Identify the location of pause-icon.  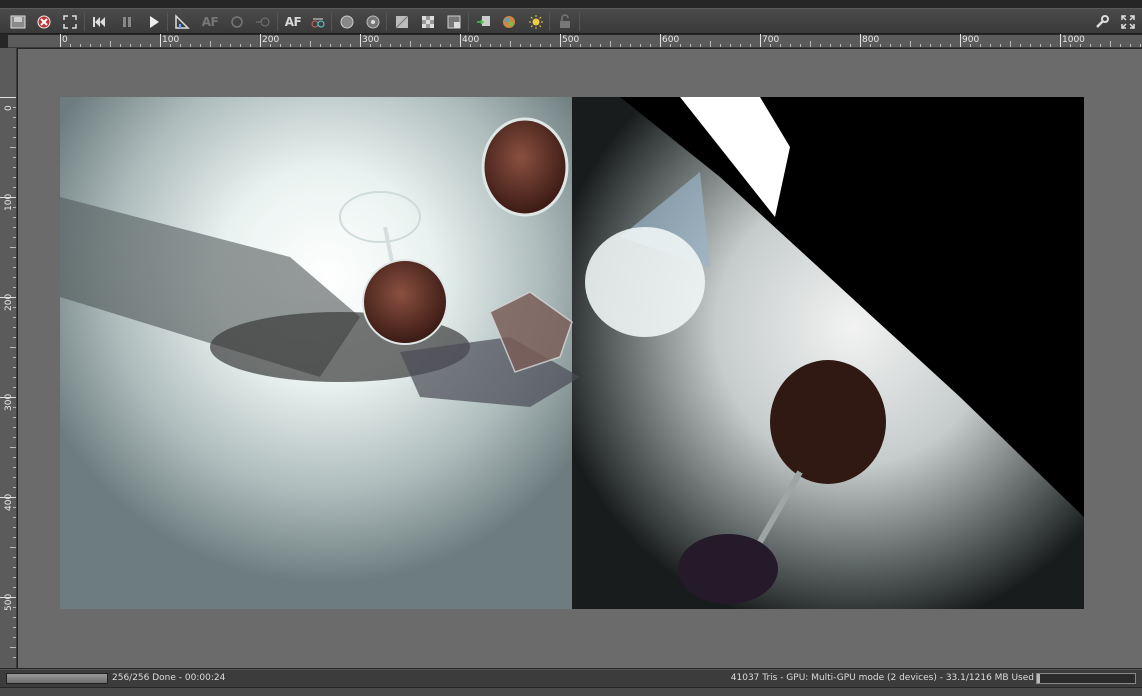
(127, 22).